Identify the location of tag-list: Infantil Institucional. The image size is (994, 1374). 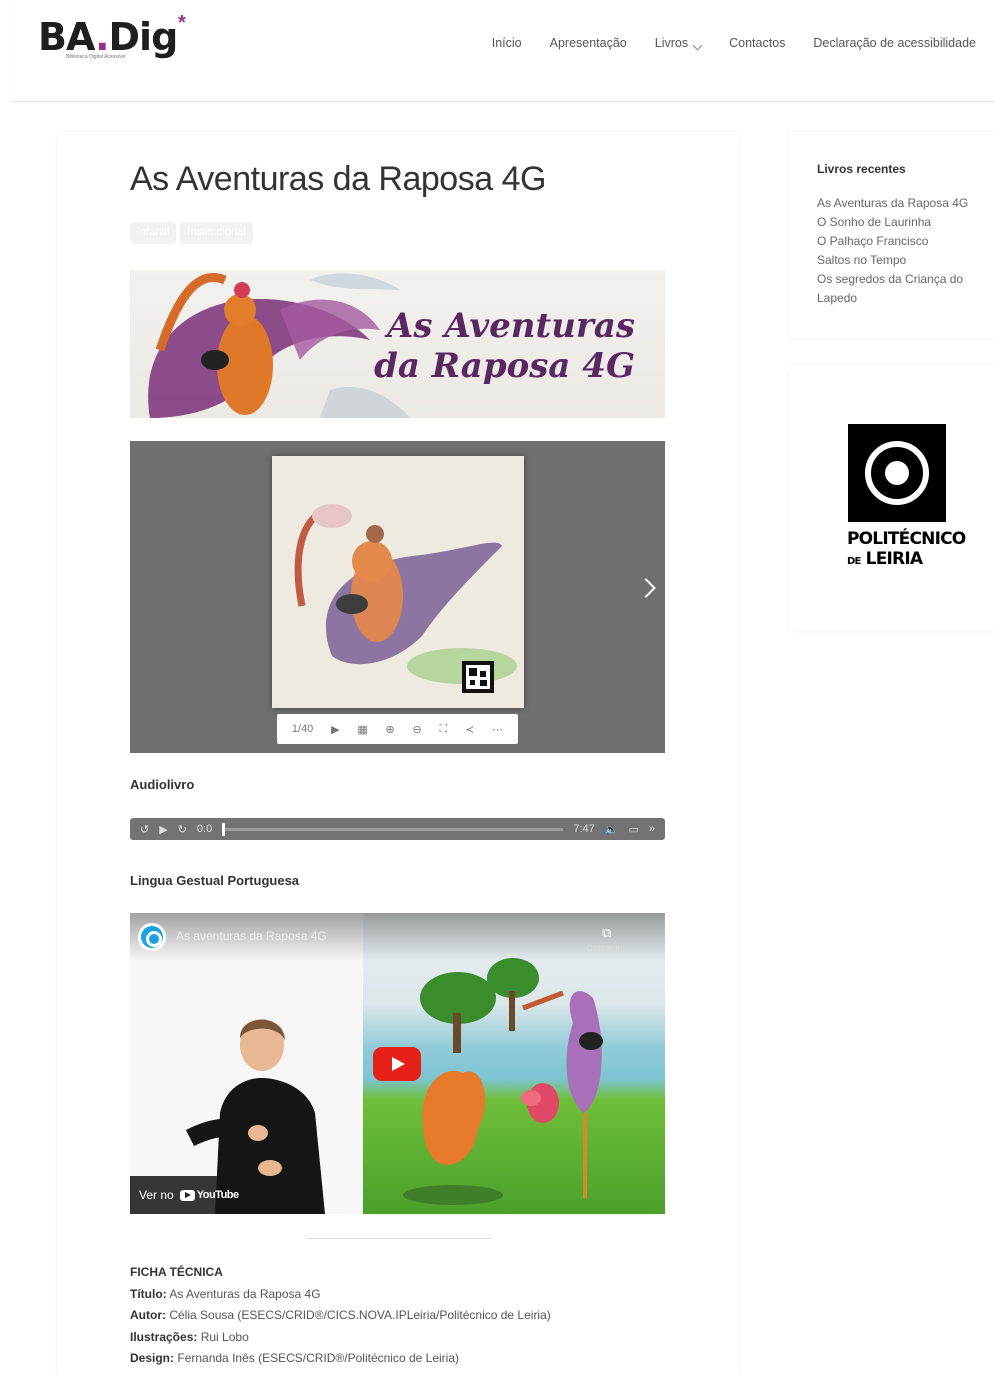
(191, 233).